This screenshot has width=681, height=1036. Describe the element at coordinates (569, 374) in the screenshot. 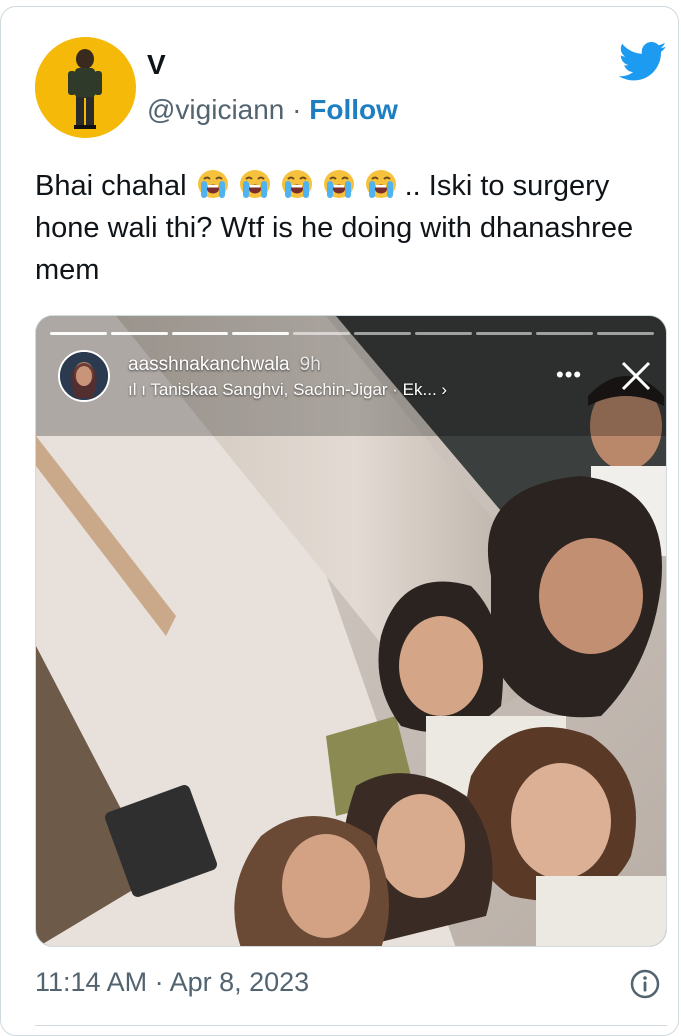

I see `more-dots-icon: •••` at that location.